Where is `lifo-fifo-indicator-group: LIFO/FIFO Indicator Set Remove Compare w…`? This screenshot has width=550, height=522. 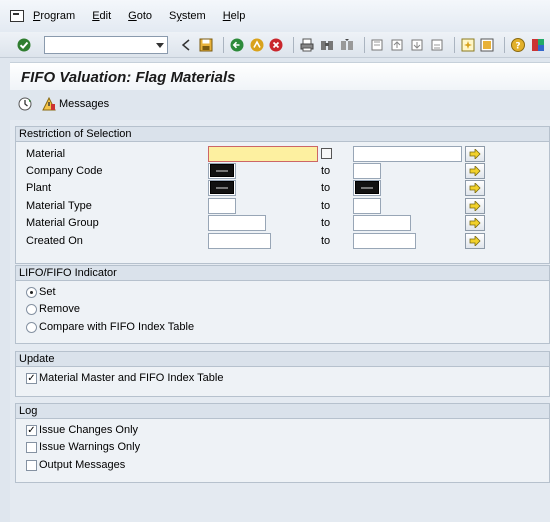 lifo-fifo-indicator-group: LIFO/FIFO Indicator Set Remove Compare w… is located at coordinates (282, 304).